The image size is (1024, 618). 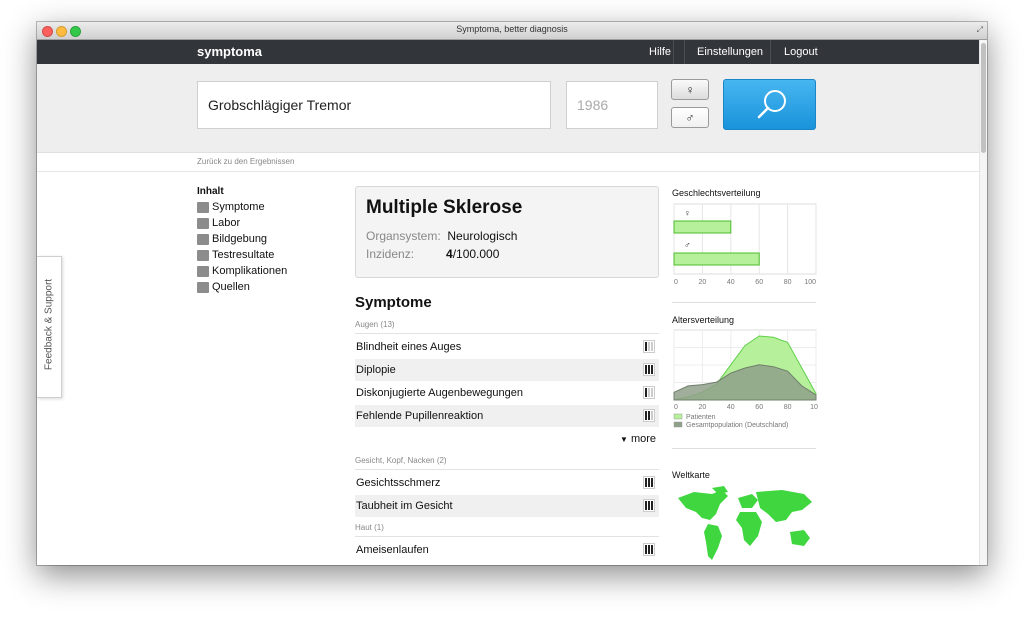 What do you see at coordinates (203, 271) in the screenshot?
I see `complication-icon` at bounding box center [203, 271].